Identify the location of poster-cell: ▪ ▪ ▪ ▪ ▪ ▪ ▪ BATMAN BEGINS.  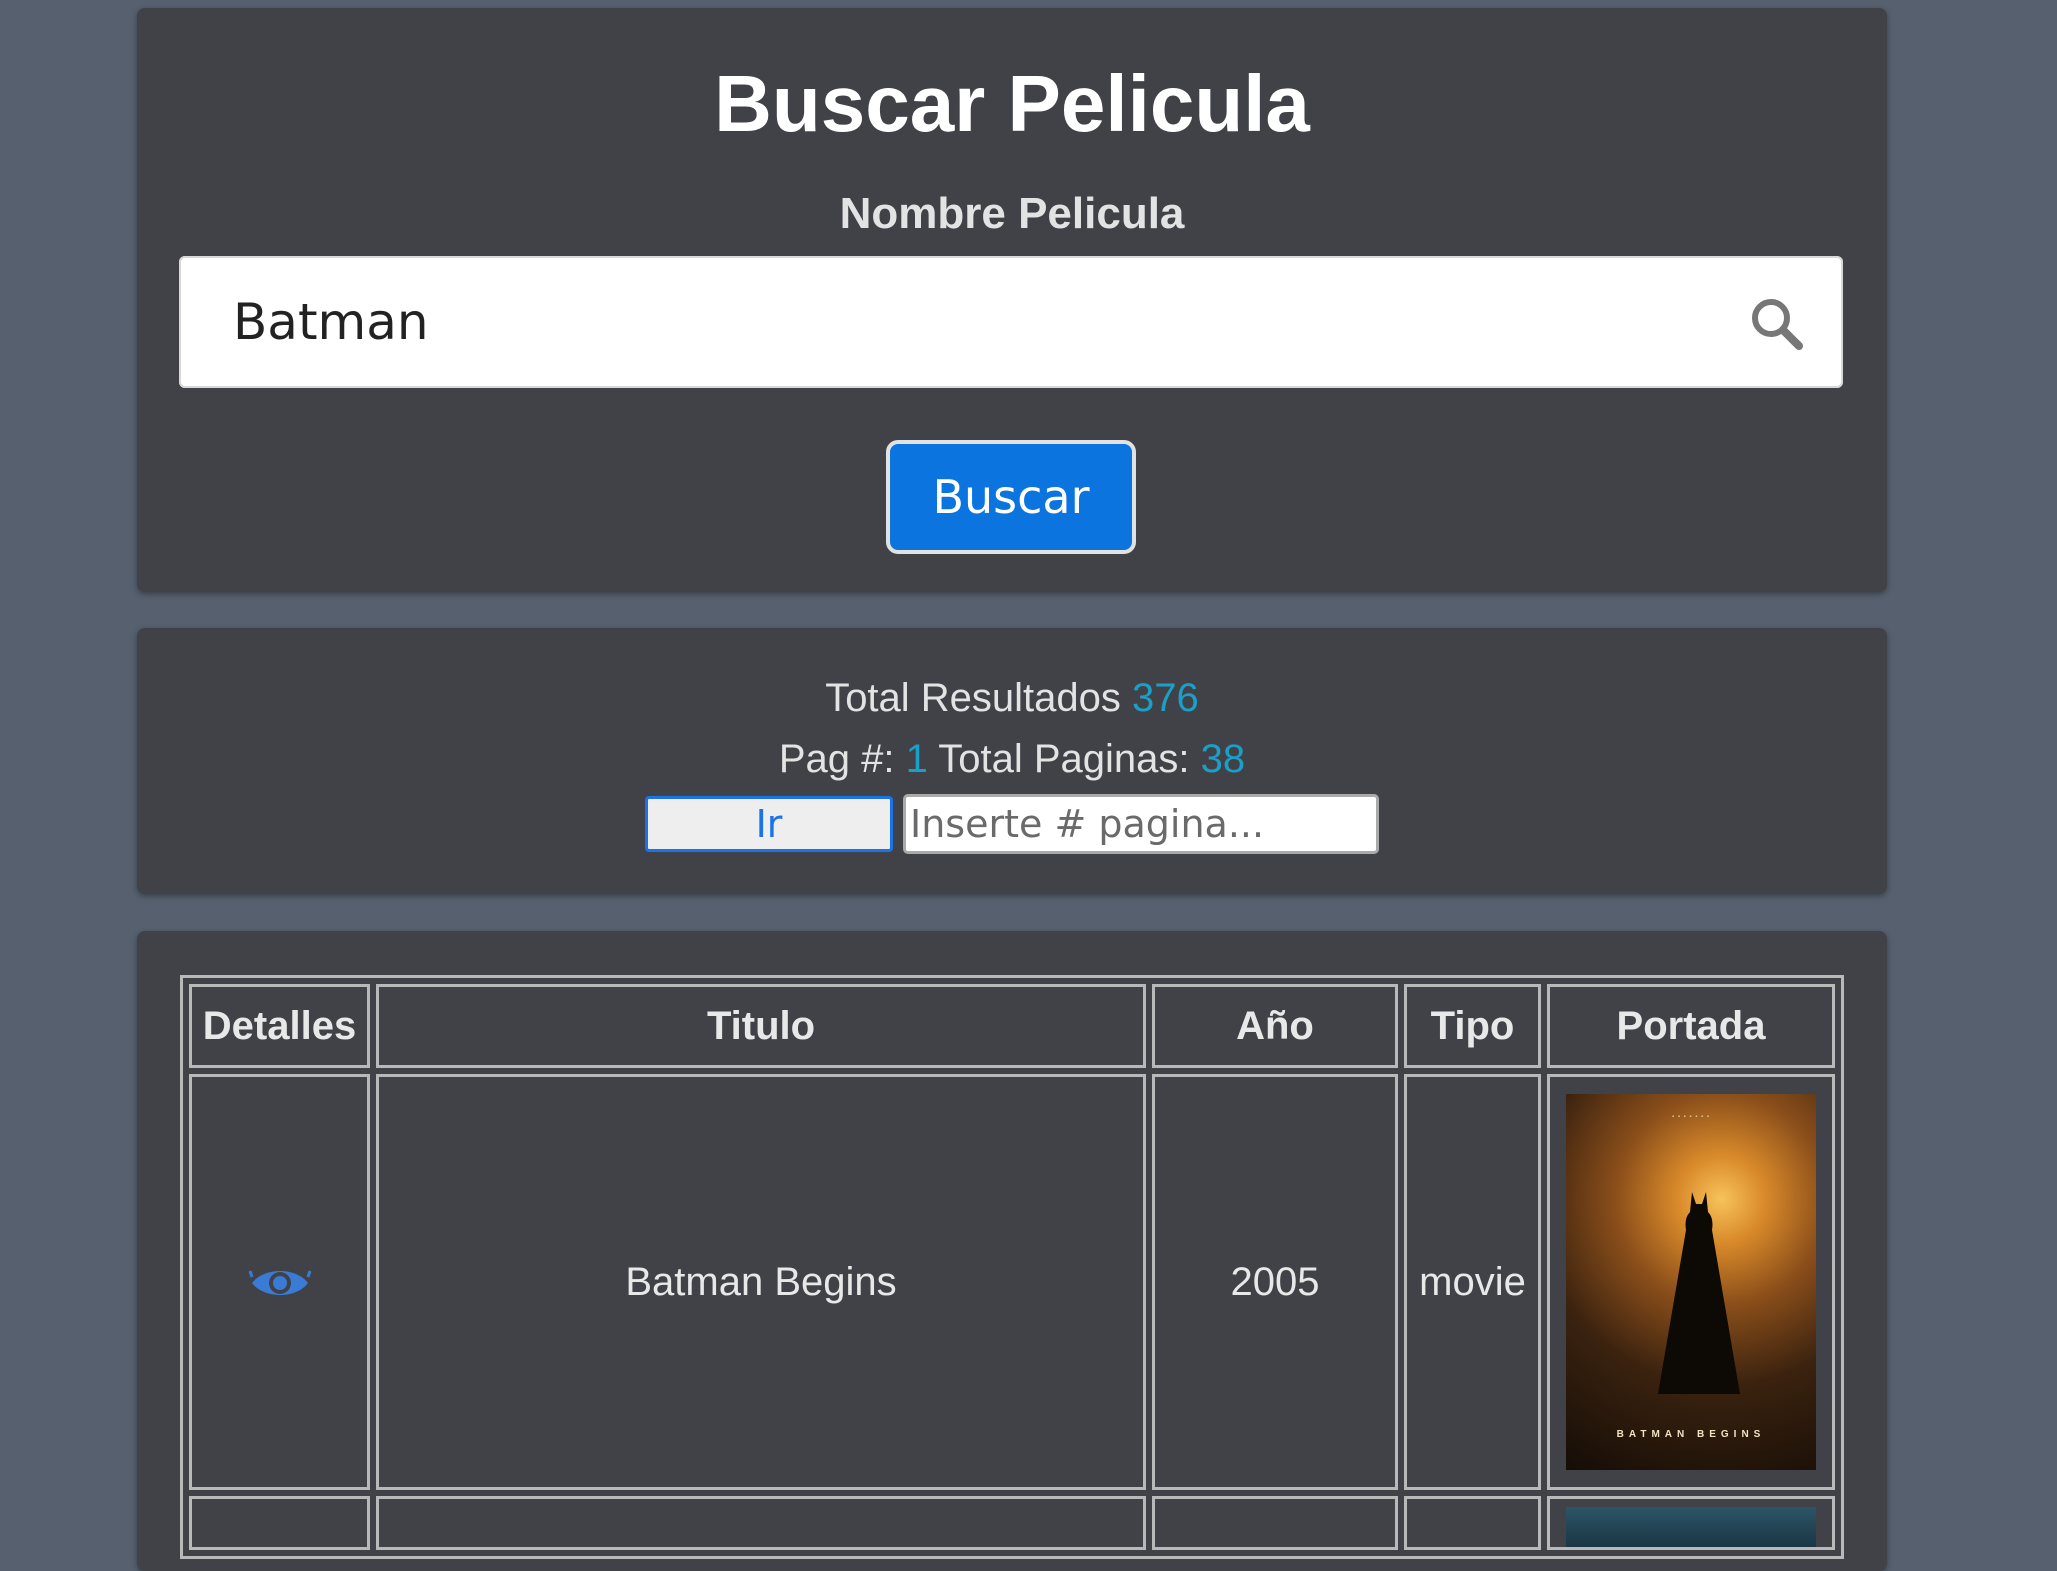
(1691, 1282).